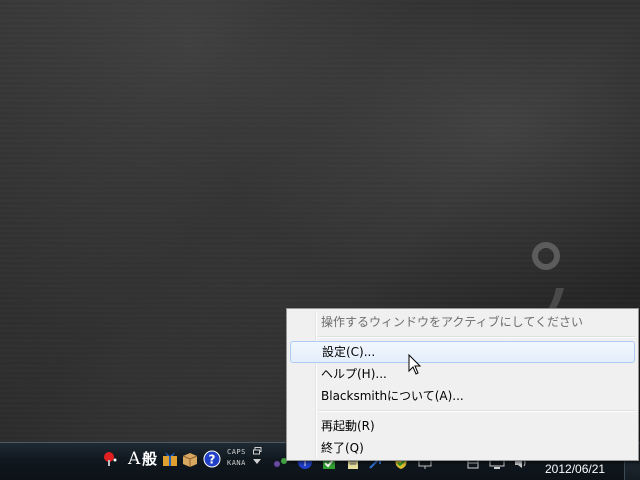  What do you see at coordinates (236, 458) in the screenshot?
I see `lock-status: CAPS KANA` at bounding box center [236, 458].